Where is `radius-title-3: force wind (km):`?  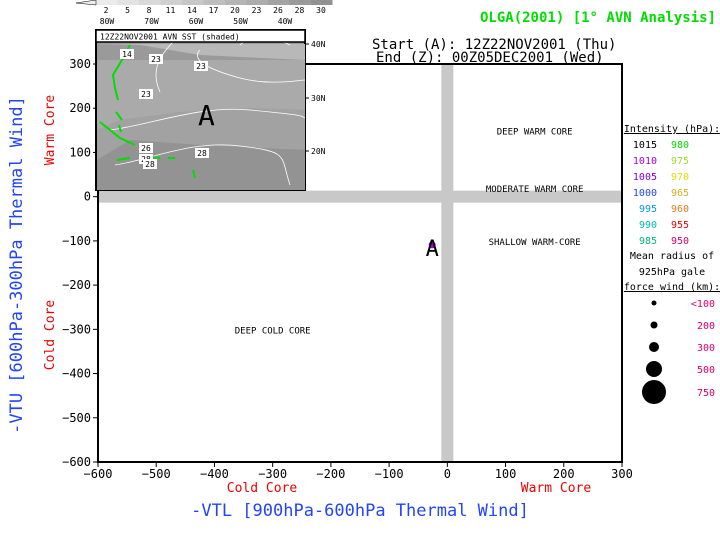
radius-title-3: force wind (km): is located at coordinates (672, 287).